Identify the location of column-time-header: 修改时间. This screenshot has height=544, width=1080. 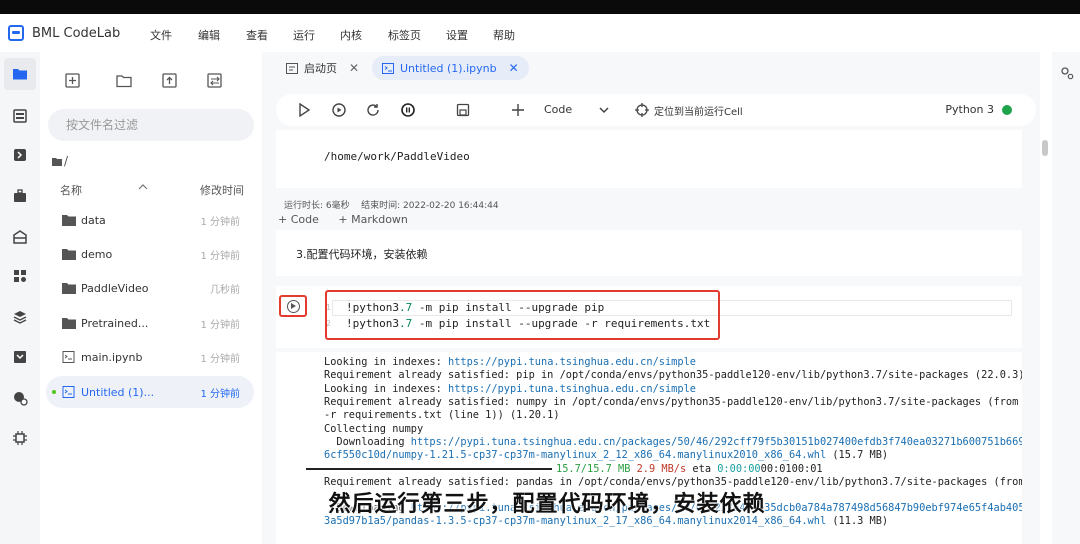
(222, 190).